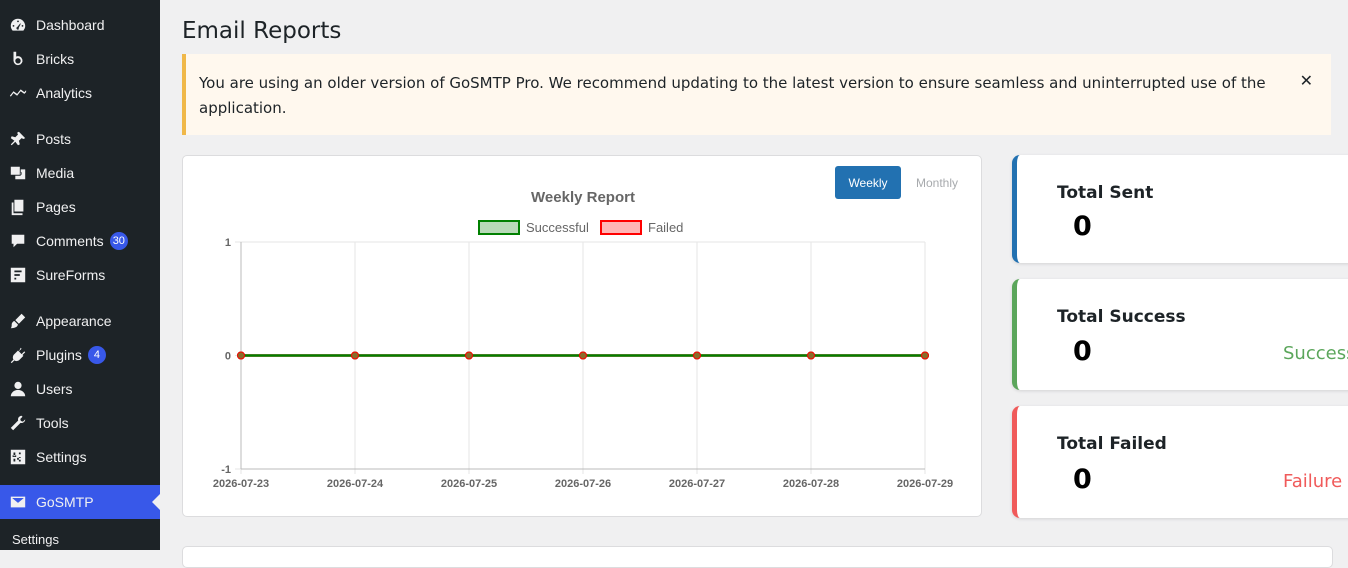  I want to click on sidebar-item-analytics: Analytics, so click(80, 93).